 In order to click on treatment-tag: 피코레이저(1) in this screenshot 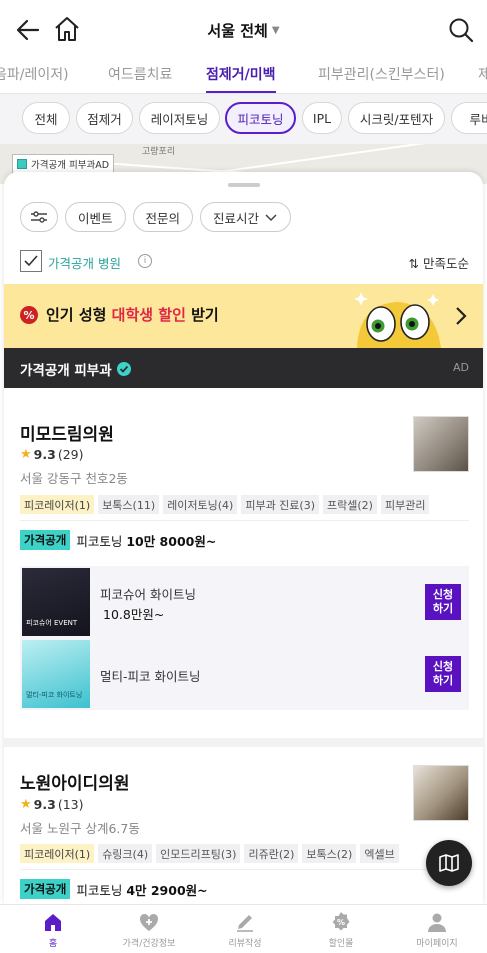, I will do `click(57, 853)`.